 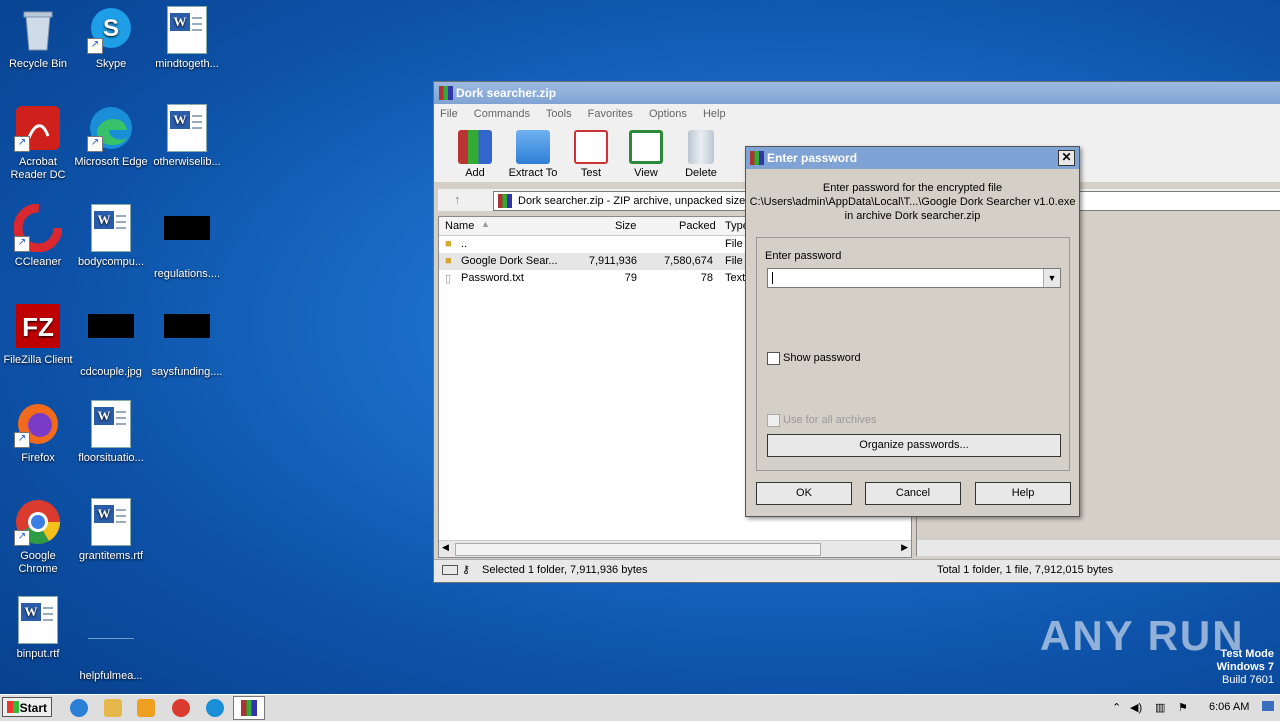 I want to click on desktop-icon-filezilla: FZ FileZilla Client, so click(x=38, y=334).